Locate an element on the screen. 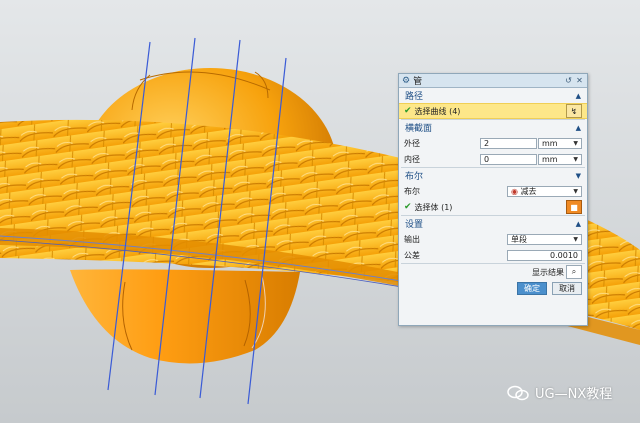 This screenshot has width=640, height=423. dialog-titlebar: ⚙ 管 ↺ ✕ is located at coordinates (493, 81).